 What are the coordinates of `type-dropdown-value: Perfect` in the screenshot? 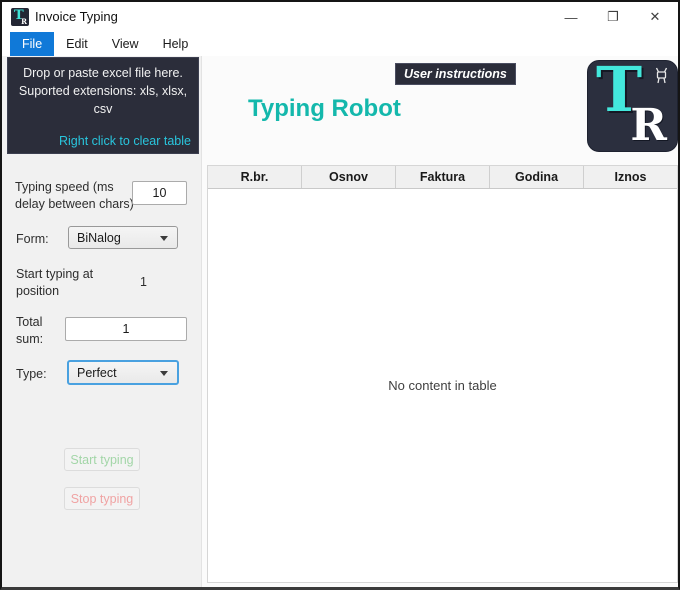 It's located at (97, 372).